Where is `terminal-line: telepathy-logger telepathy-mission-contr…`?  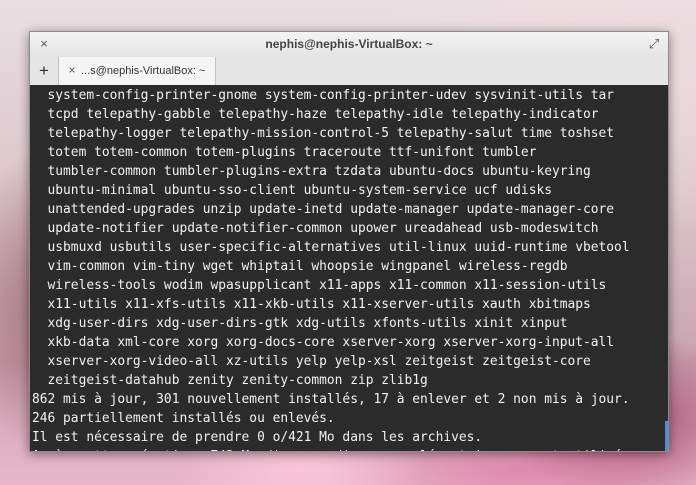 terminal-line: telepathy-logger telepathy-mission-contr… is located at coordinates (334, 133).